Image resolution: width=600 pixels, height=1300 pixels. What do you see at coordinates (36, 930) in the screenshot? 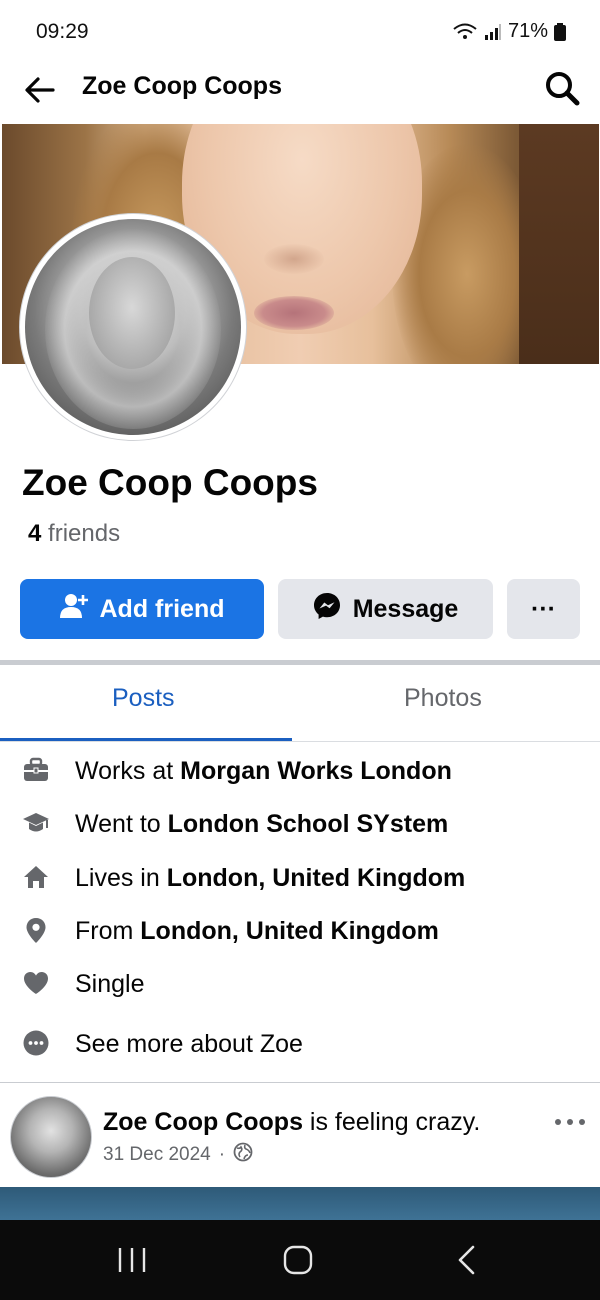
I see `location-pin-icon` at bounding box center [36, 930].